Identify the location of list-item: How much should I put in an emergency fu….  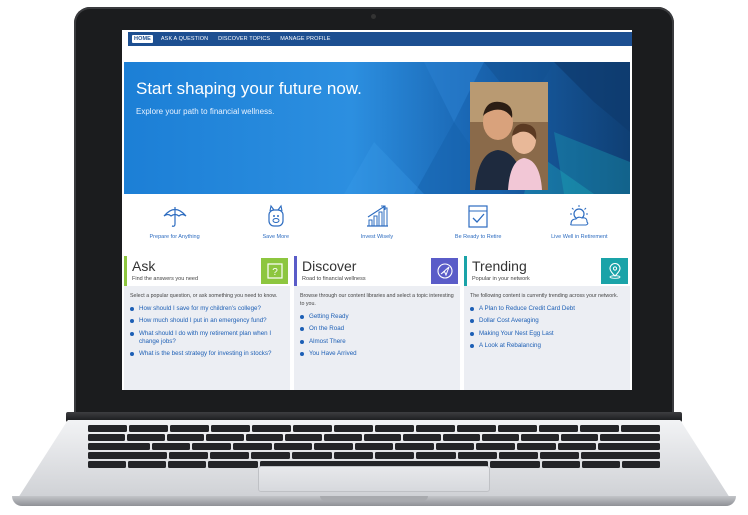
(207, 321).